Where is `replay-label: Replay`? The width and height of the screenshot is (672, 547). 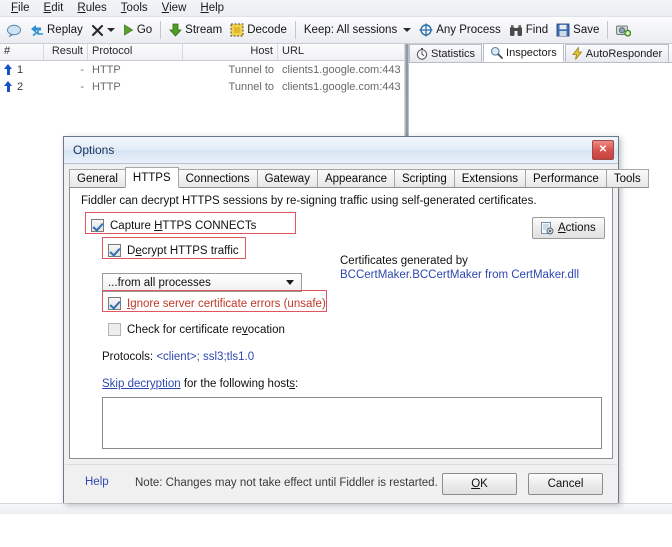
replay-label: Replay is located at coordinates (65, 30).